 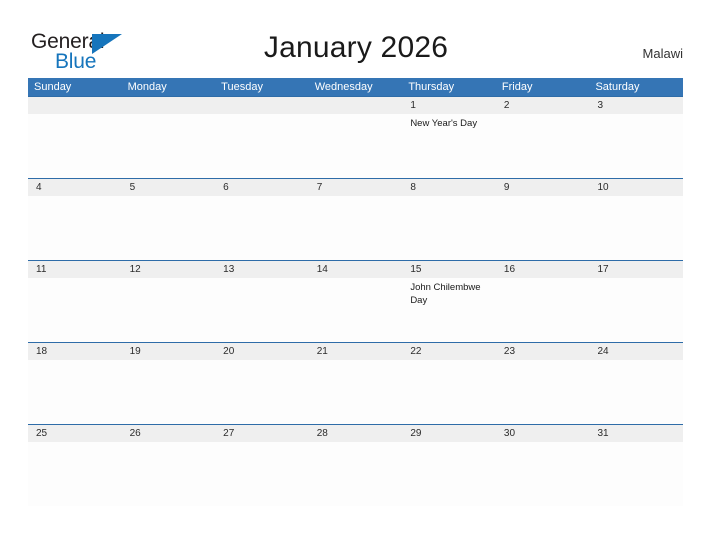 What do you see at coordinates (617, 87) in the screenshot?
I see `weekday-saturday: Saturday` at bounding box center [617, 87].